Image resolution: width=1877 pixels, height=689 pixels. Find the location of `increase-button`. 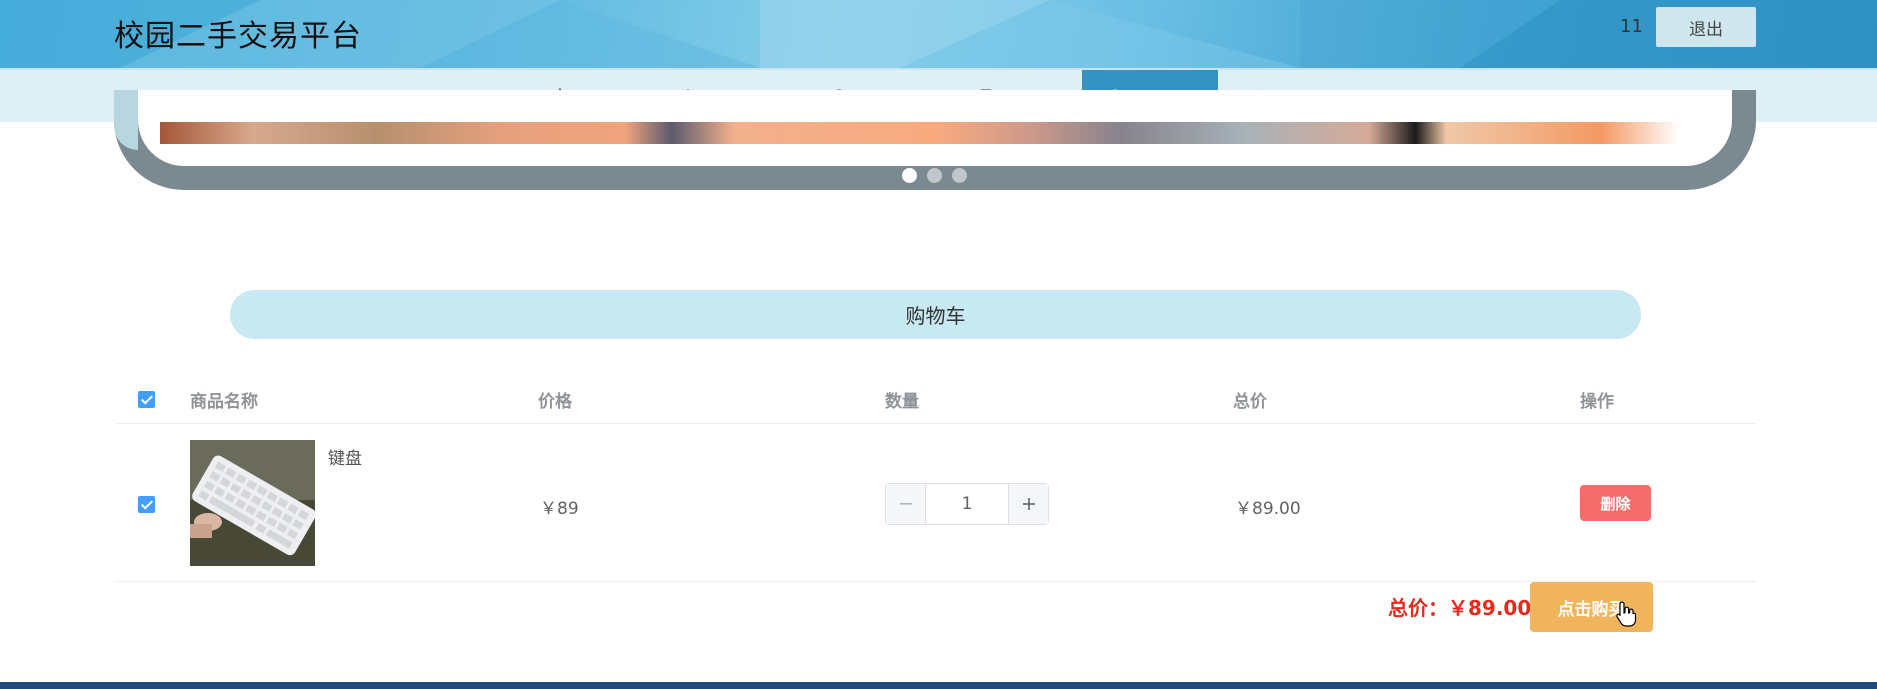

increase-button is located at coordinates (1028, 504).